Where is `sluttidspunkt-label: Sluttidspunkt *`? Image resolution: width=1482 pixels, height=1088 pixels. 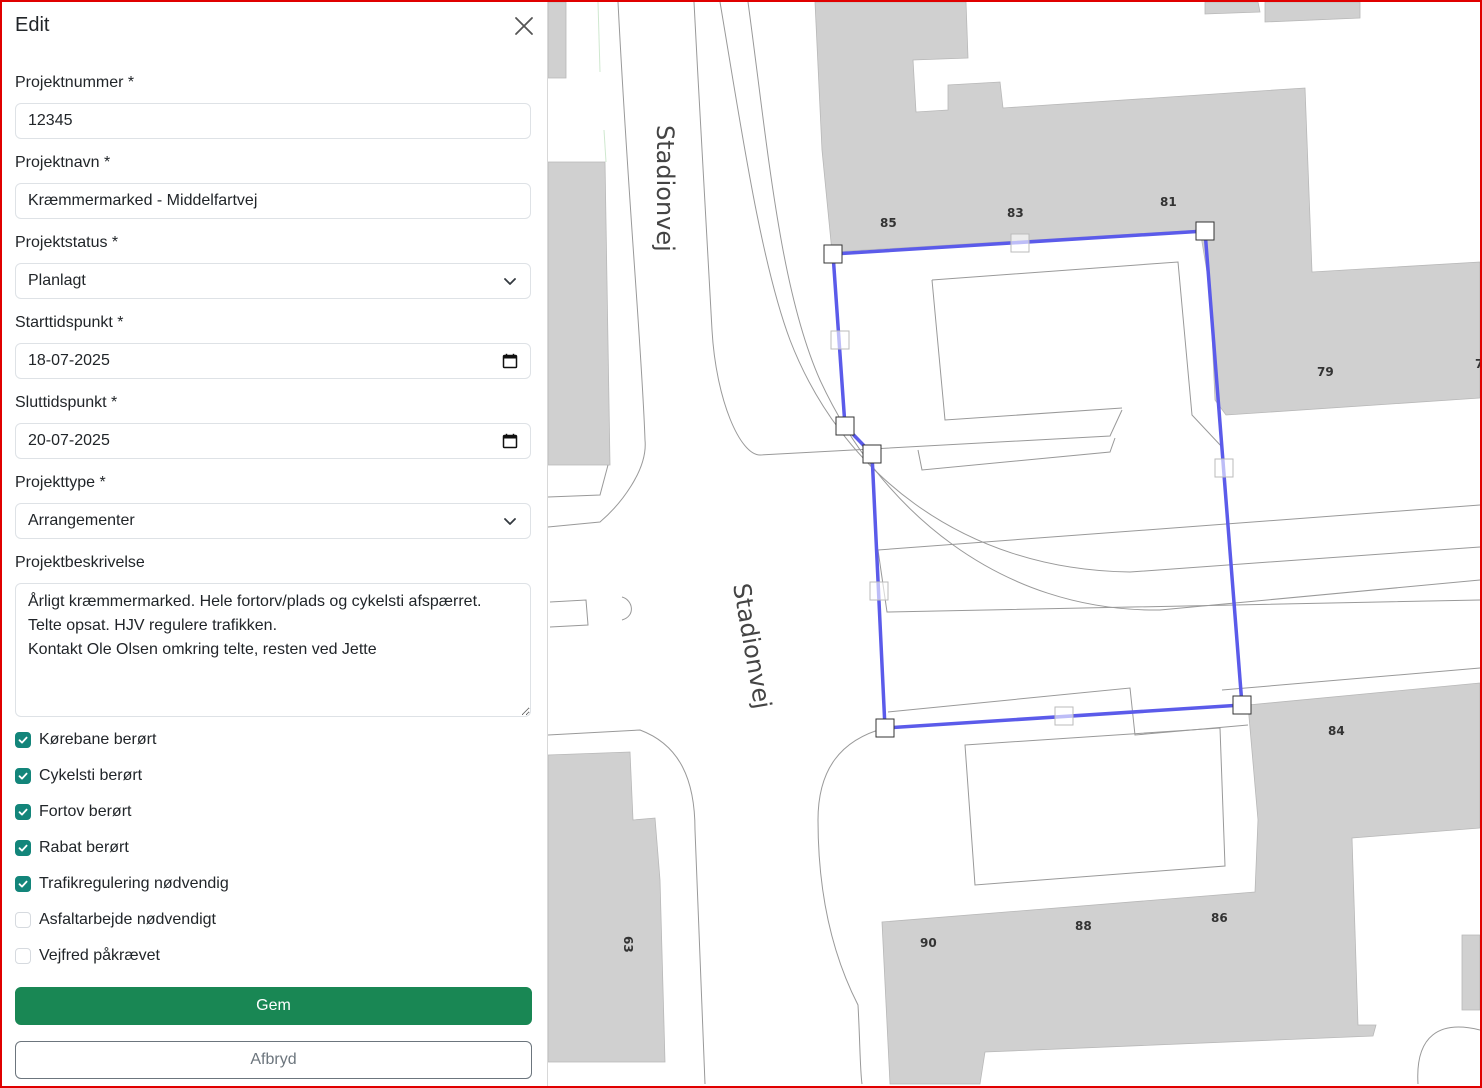 sluttidspunkt-label: Sluttidspunkt * is located at coordinates (66, 402).